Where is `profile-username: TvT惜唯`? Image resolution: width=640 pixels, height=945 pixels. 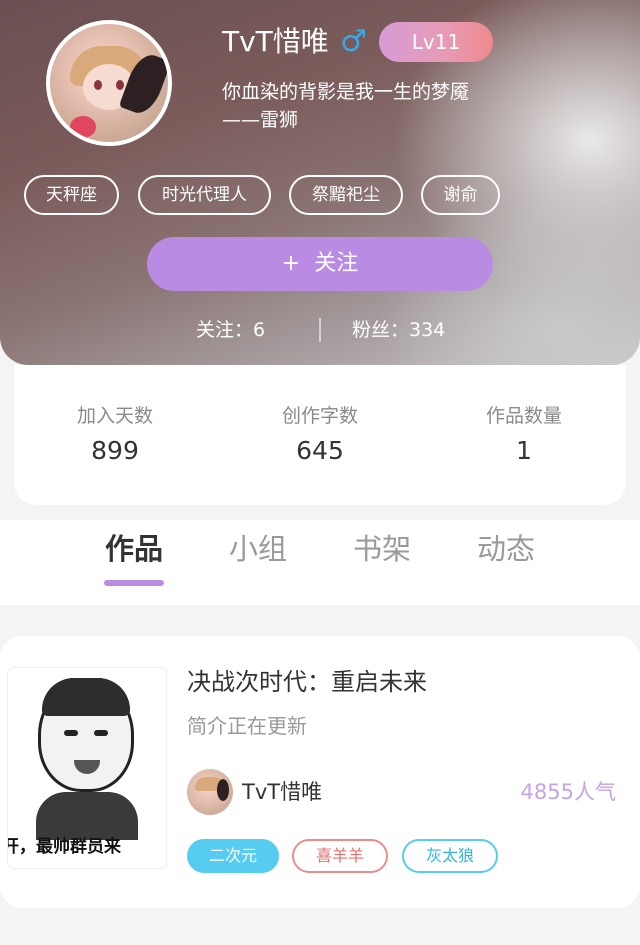
profile-username: TvT惜唯 is located at coordinates (275, 41).